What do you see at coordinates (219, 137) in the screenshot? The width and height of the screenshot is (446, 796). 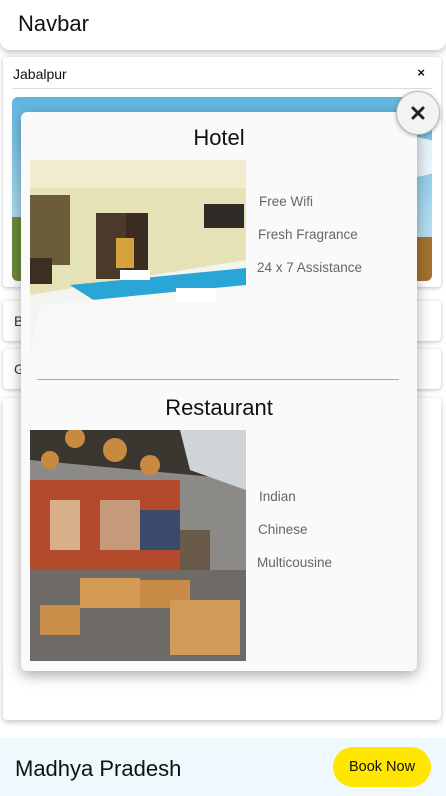 I see `hotel-title: Hotel` at bounding box center [219, 137].